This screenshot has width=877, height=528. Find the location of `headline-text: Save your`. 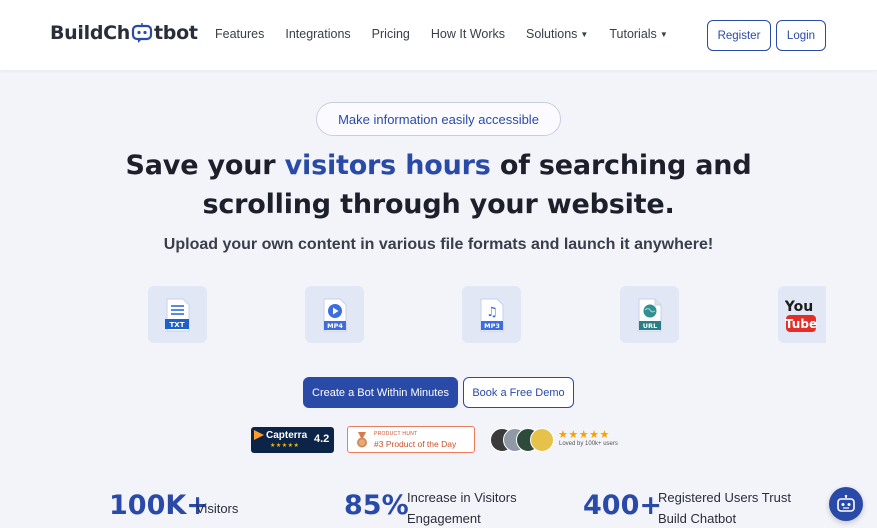

headline-text: Save your is located at coordinates (205, 165).